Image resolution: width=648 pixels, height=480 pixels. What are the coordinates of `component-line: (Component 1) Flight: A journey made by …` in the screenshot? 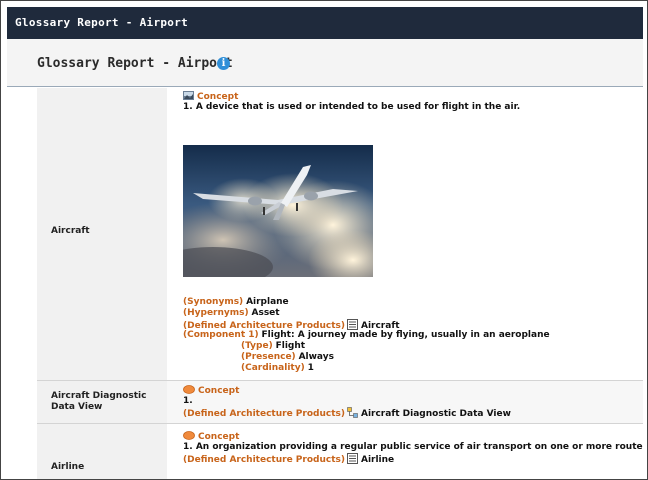 It's located at (366, 335).